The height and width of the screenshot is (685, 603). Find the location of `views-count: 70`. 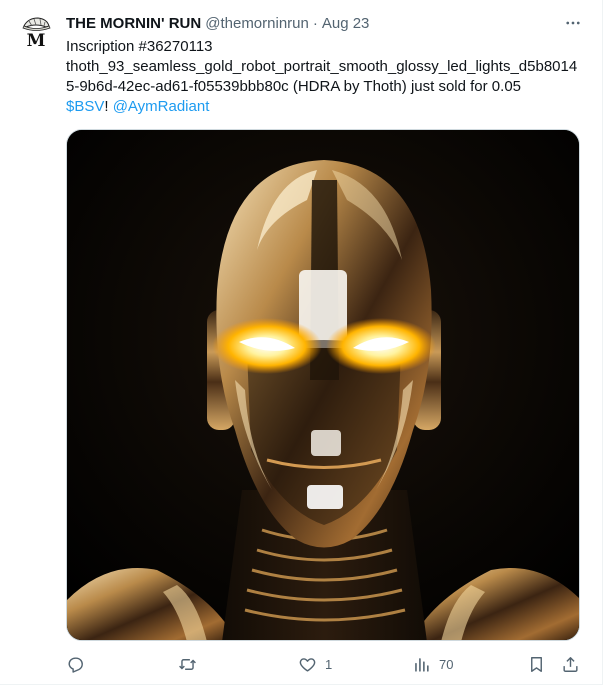

views-count: 70 is located at coordinates (446, 664).